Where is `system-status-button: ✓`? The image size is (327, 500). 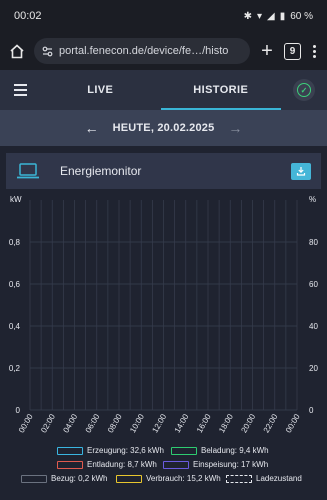
system-status-button: ✓ is located at coordinates (304, 90).